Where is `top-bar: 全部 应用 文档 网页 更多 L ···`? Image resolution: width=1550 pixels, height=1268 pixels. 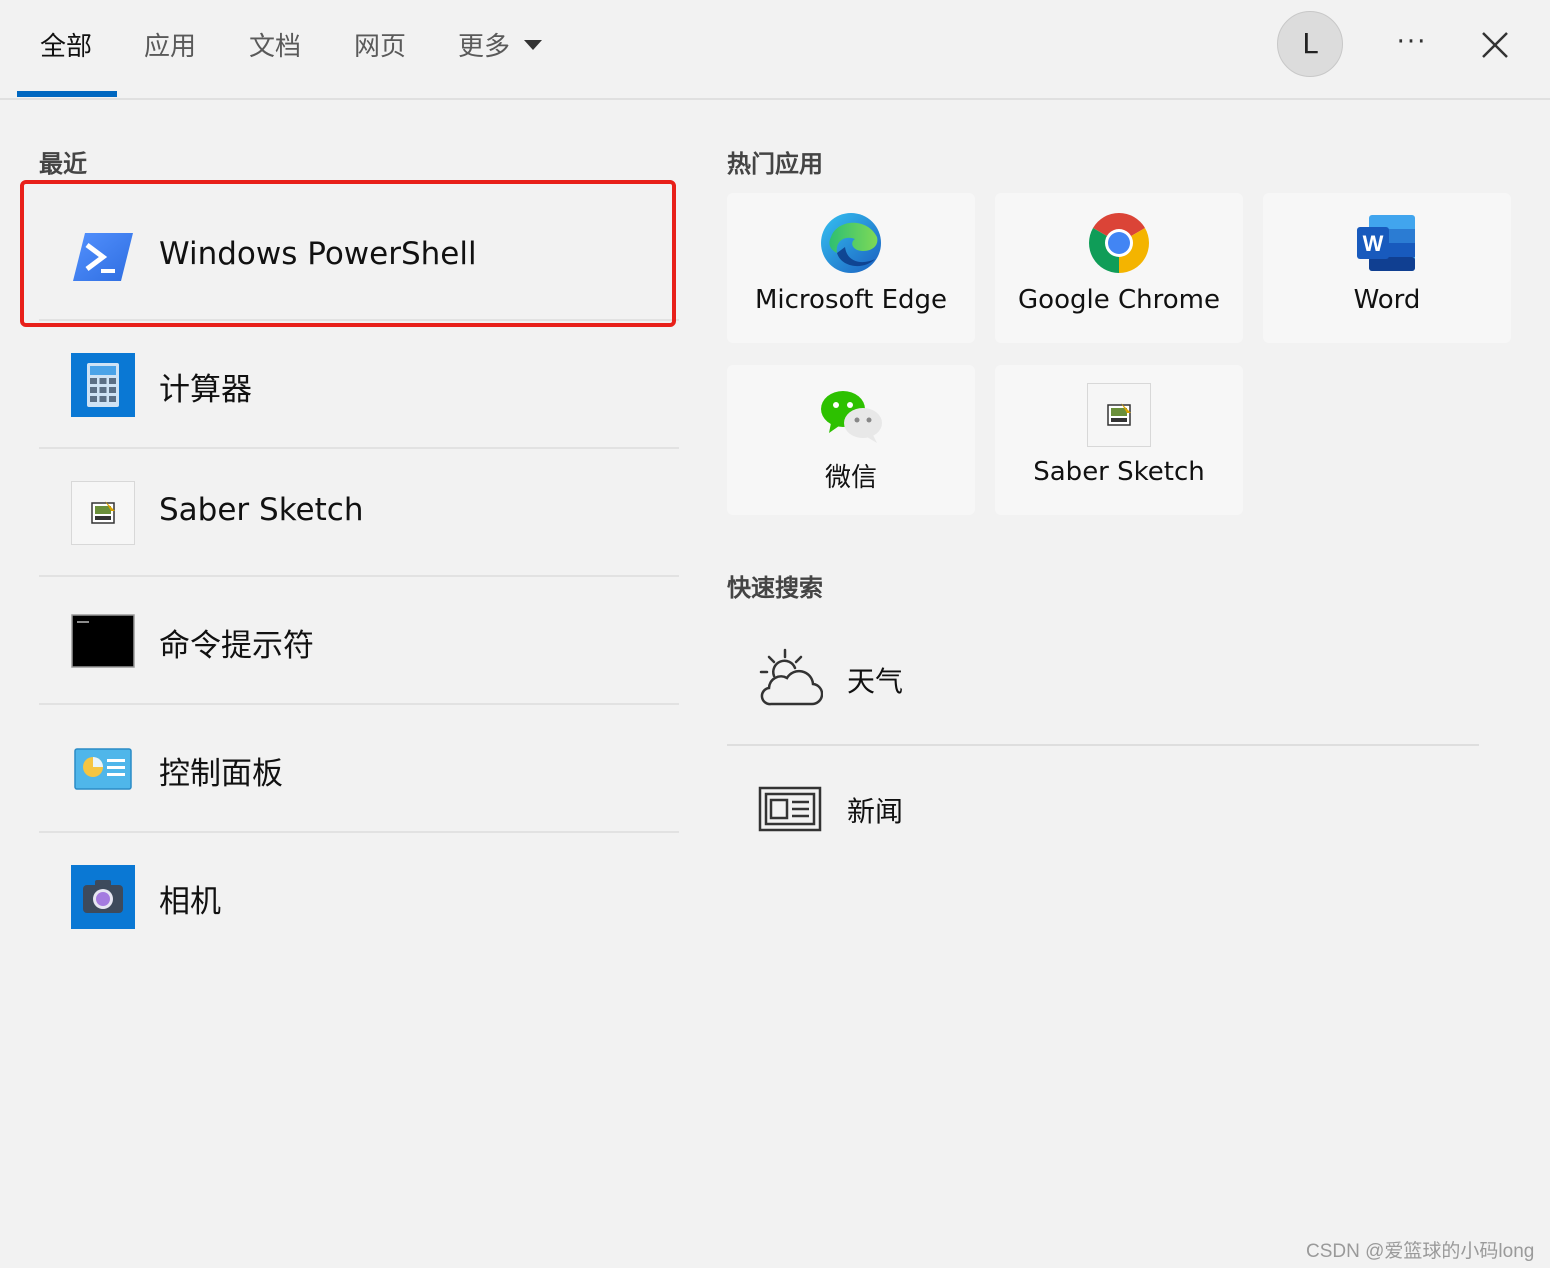 top-bar: 全部 应用 文档 网页 更多 L ··· is located at coordinates (775, 50).